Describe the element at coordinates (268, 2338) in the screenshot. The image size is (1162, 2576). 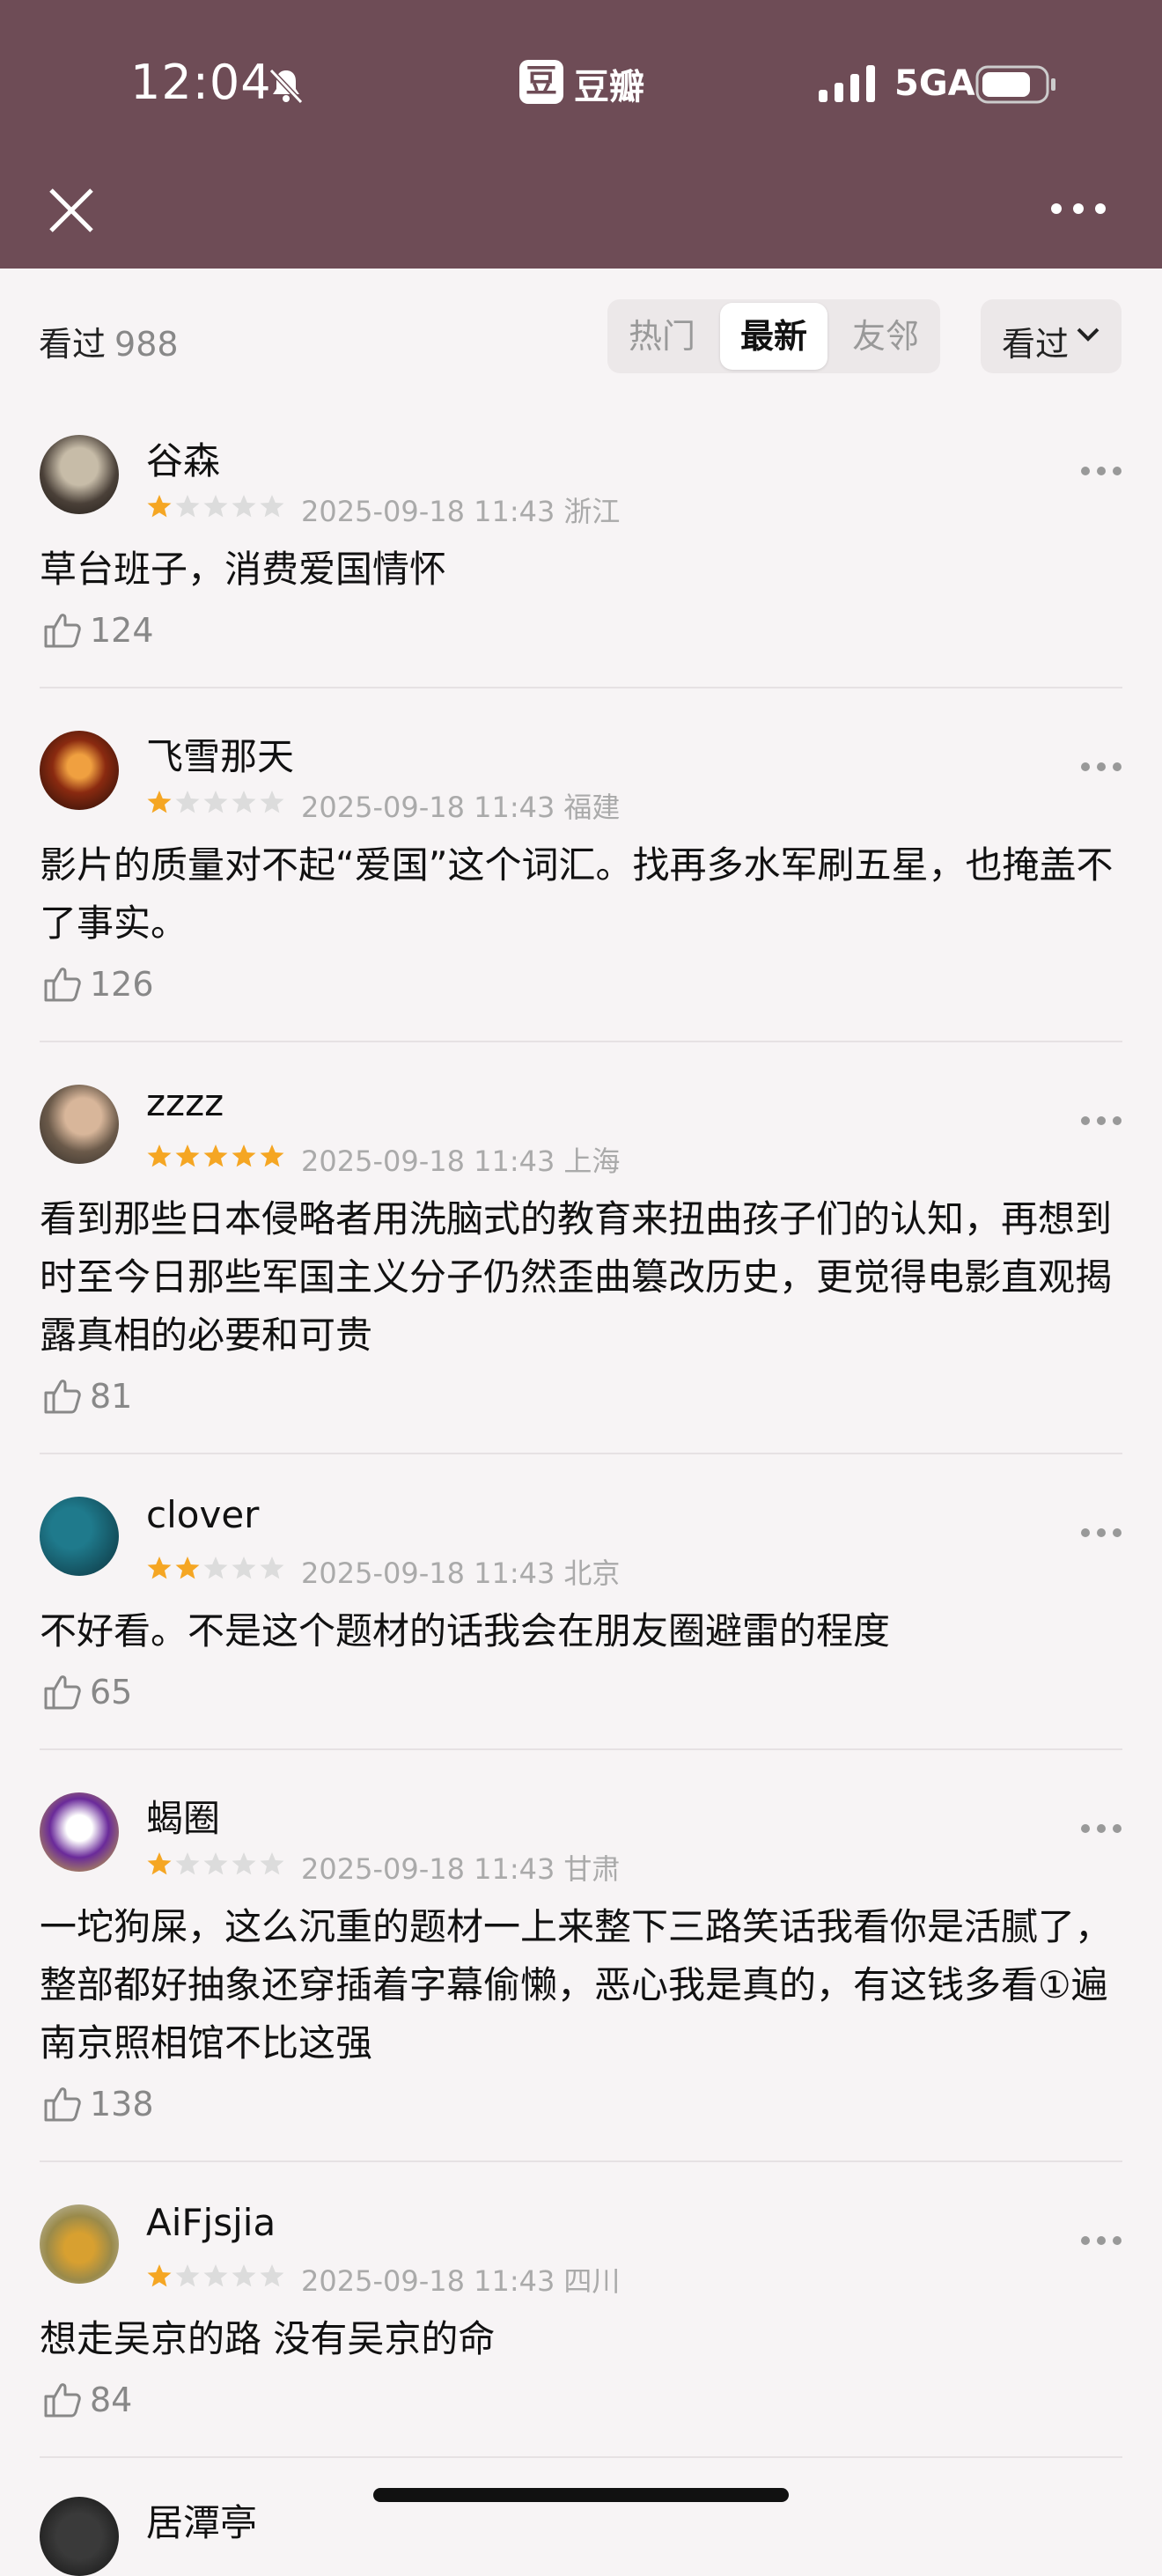
I see `review-text: 想走吴京的路 没有吴京的命` at that location.